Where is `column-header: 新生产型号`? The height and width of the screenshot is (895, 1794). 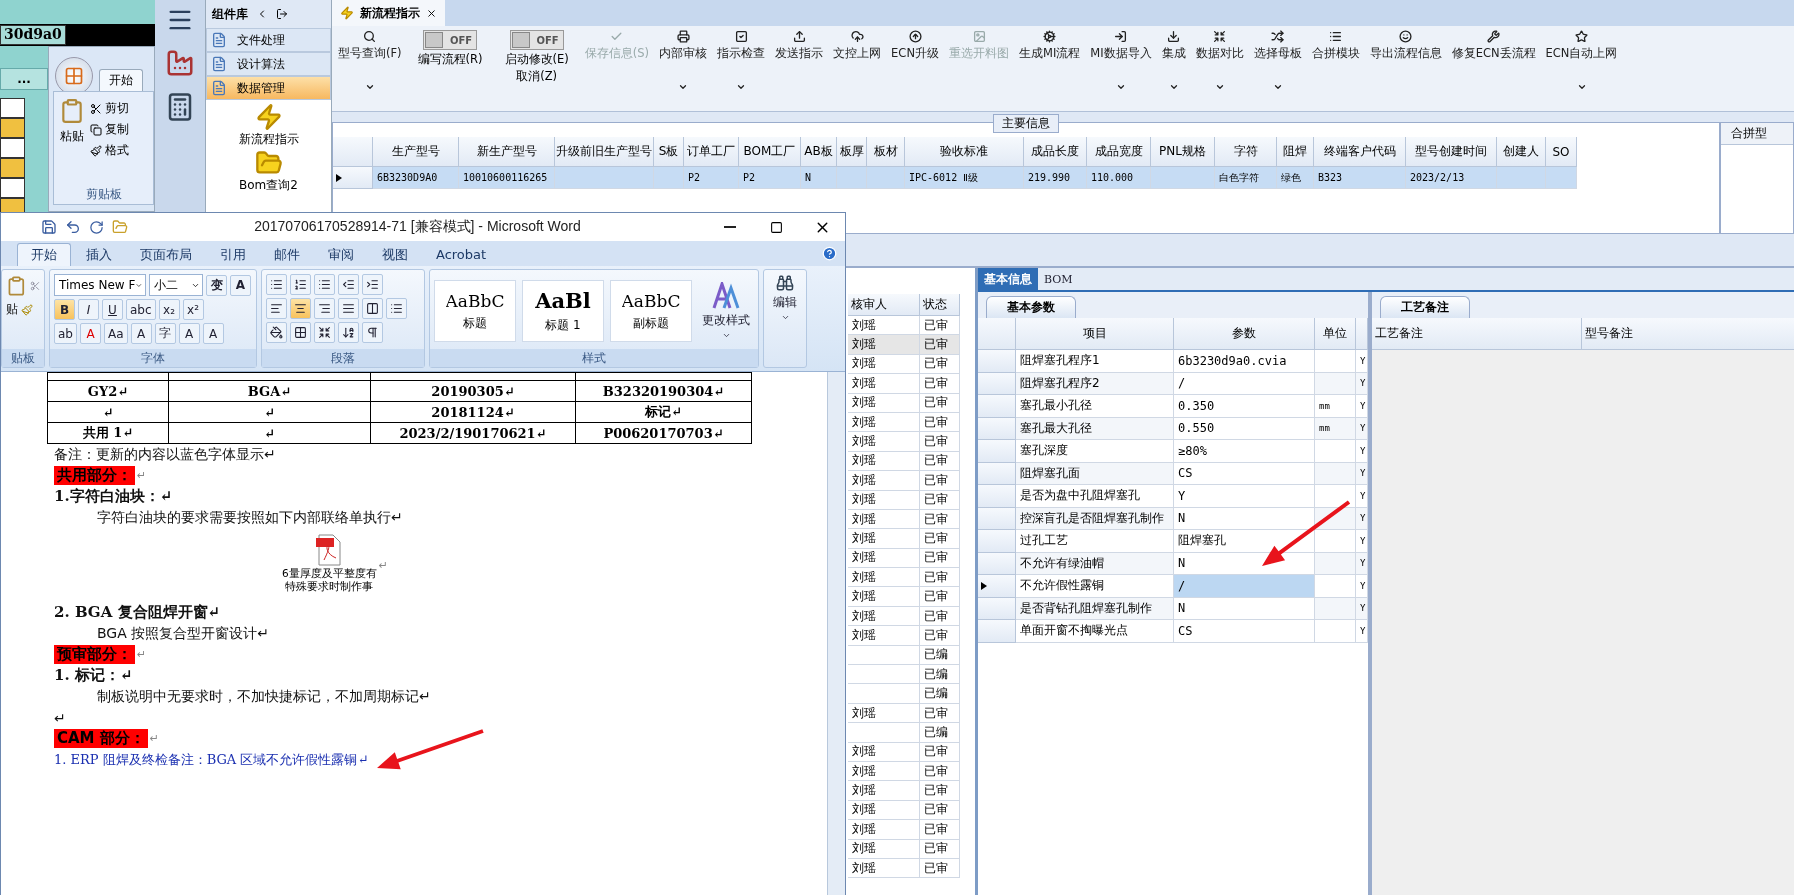 column-header: 新生产型号 is located at coordinates (507, 152).